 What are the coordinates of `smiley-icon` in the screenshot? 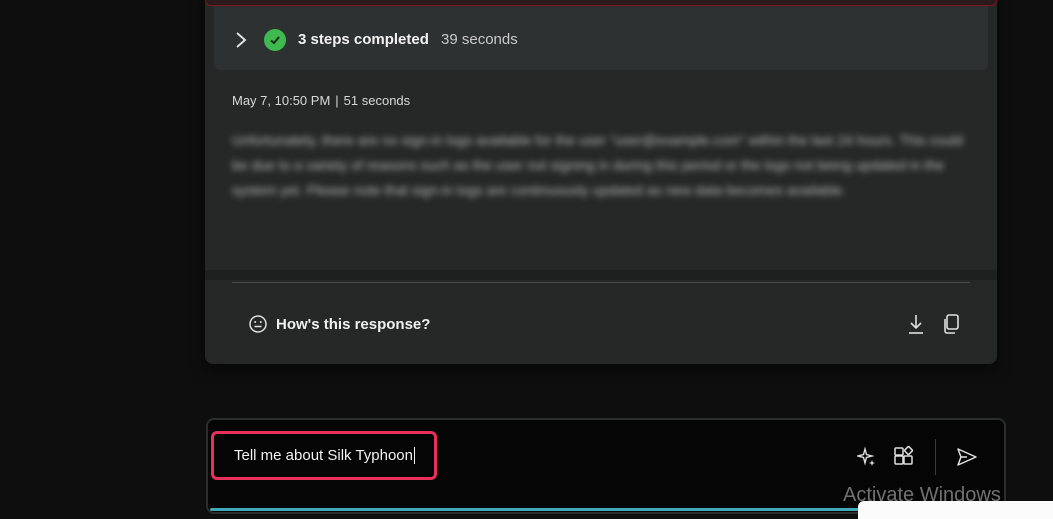 It's located at (258, 324).